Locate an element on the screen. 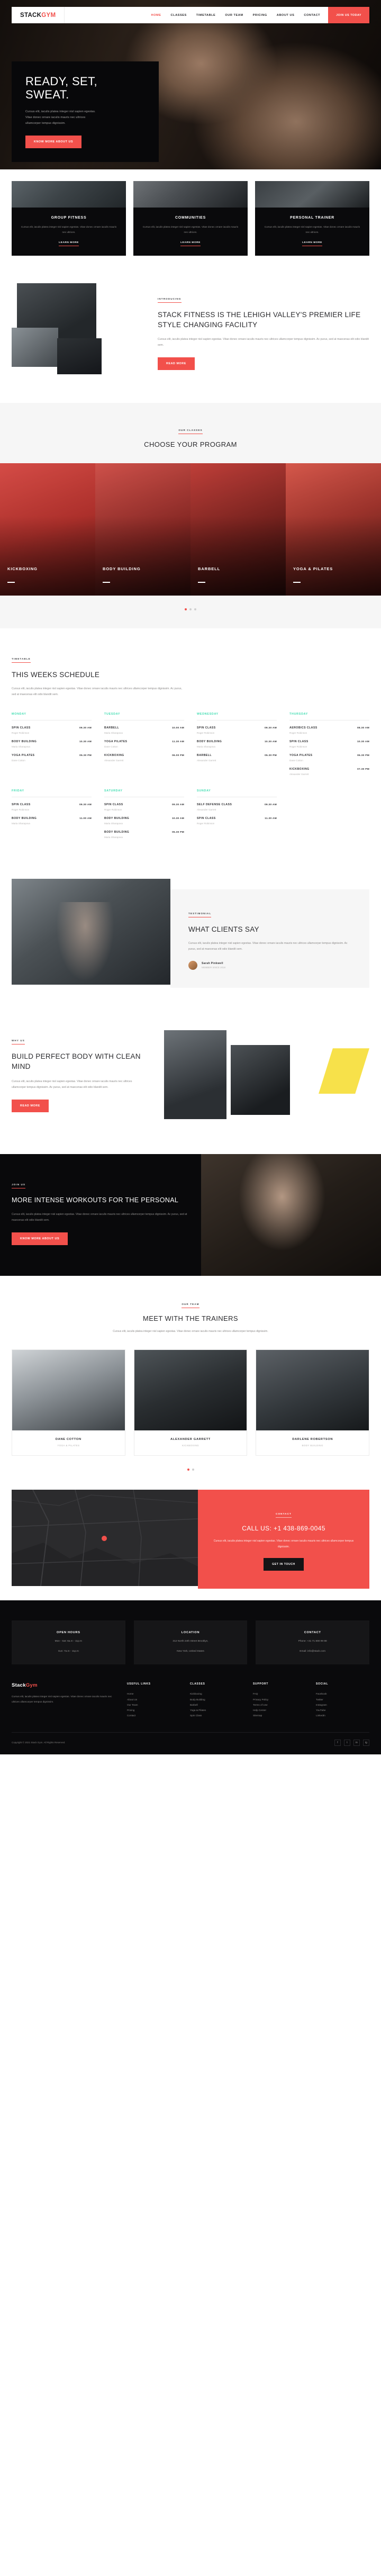 This screenshot has height=2576, width=381. carousel-dots is located at coordinates (190, 609).